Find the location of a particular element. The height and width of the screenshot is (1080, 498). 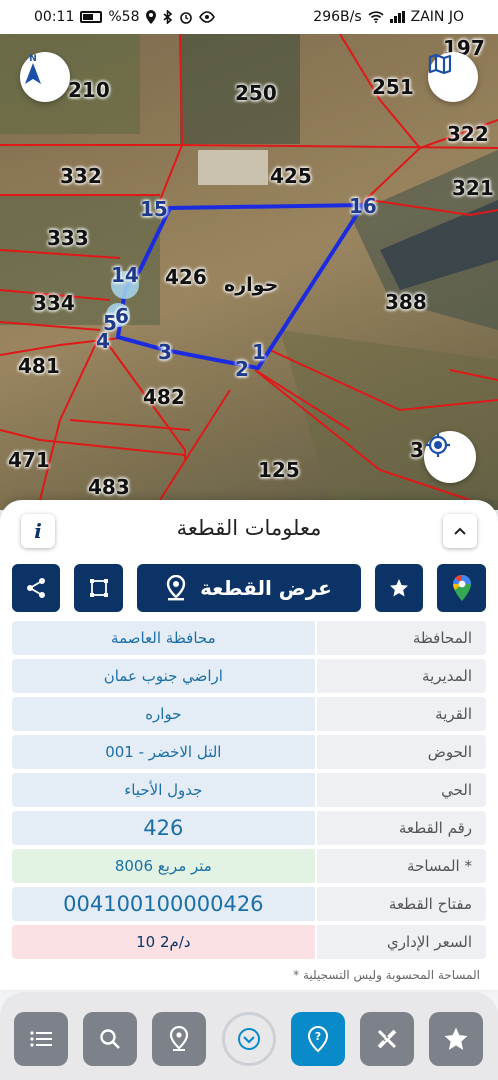

chevron-down-icon is located at coordinates (249, 1039).